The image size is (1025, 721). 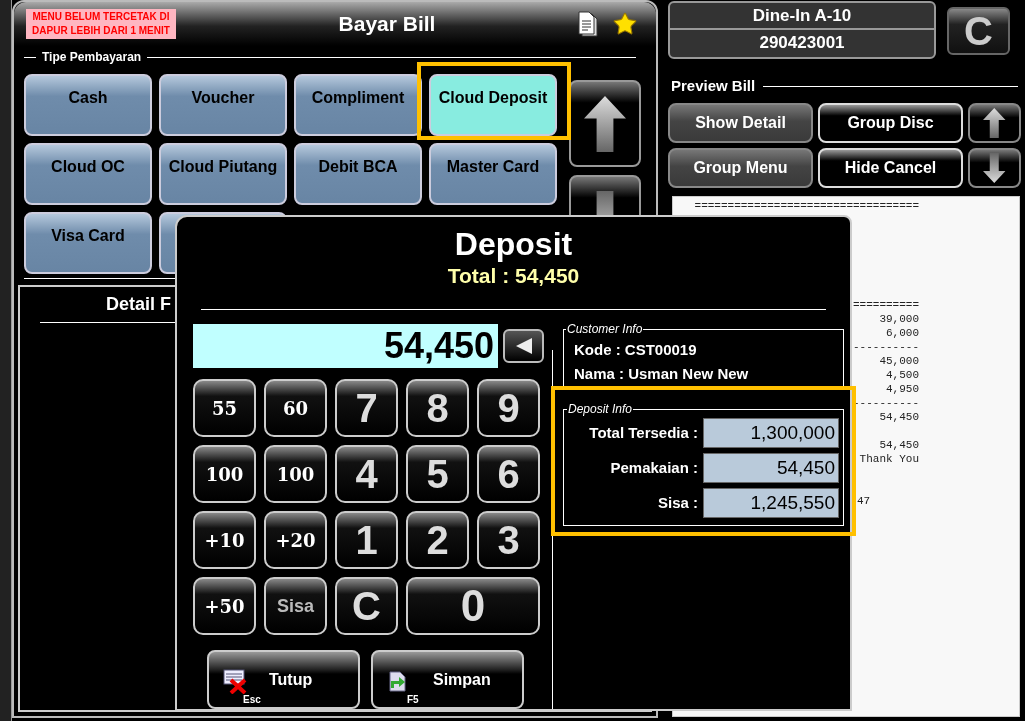 I want to click on preview-button: Group Disc, so click(x=890, y=122).